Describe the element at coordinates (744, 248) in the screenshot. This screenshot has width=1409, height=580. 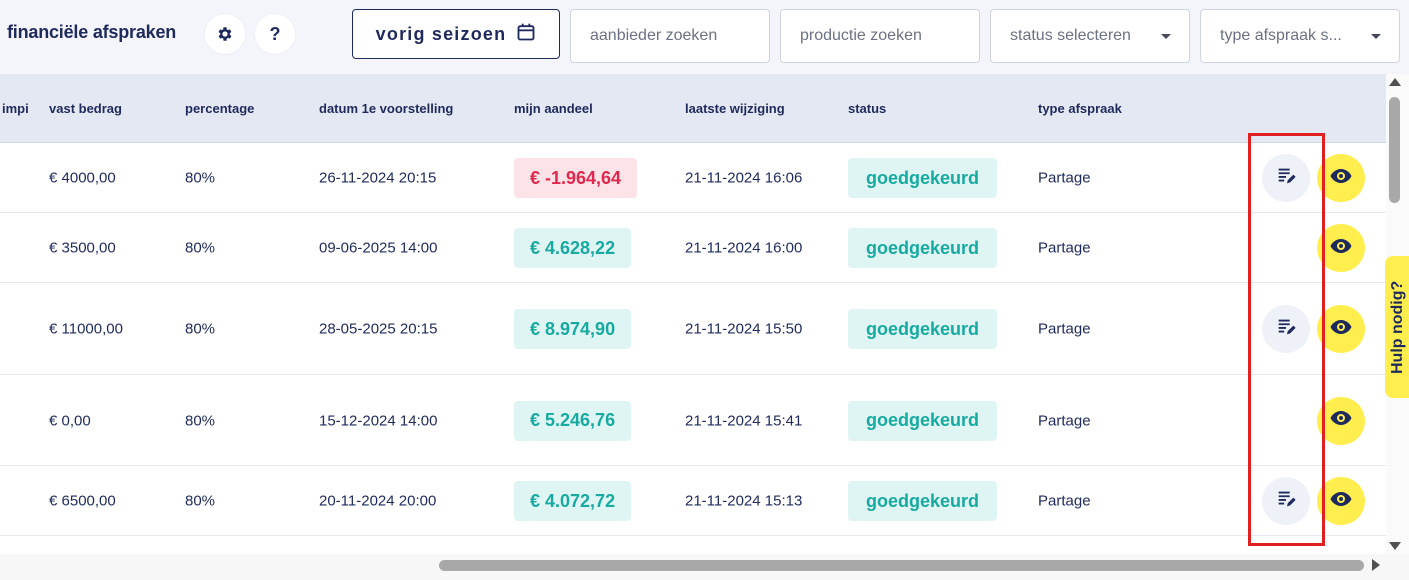
I see `last-change-cell: 21-11-2024 16:00` at that location.